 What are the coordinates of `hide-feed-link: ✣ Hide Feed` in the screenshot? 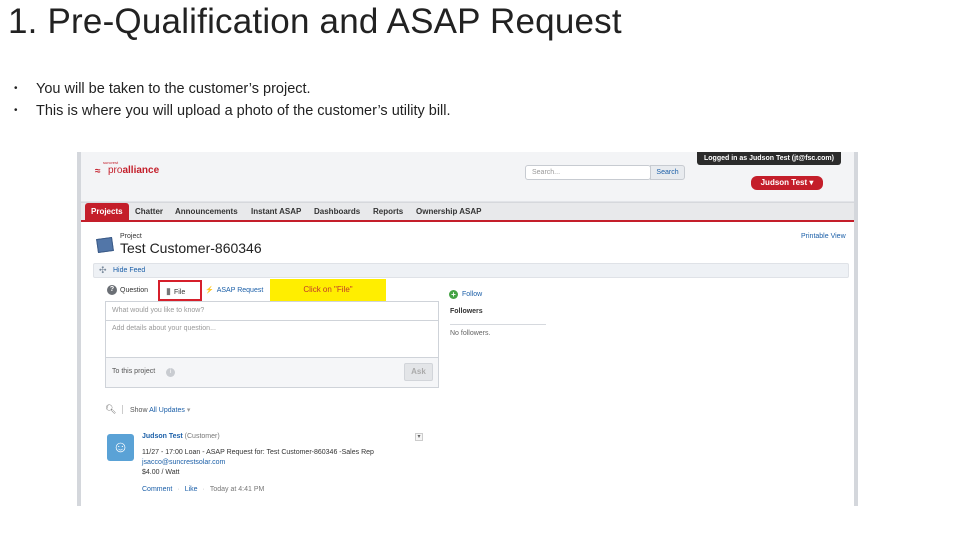 It's located at (121, 270).